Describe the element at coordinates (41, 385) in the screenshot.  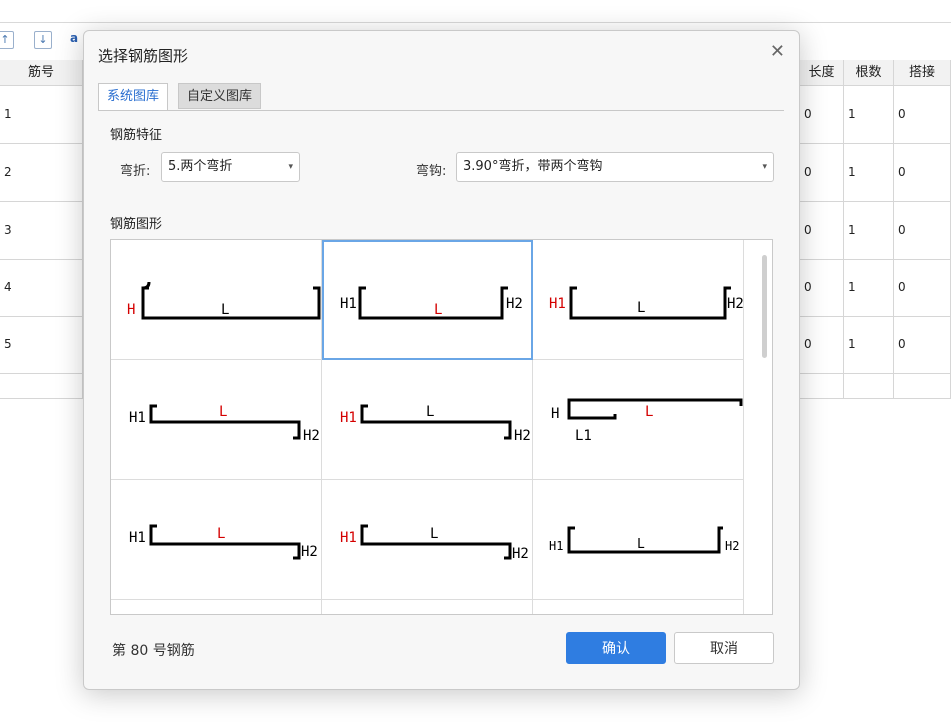
I see `row-number` at that location.